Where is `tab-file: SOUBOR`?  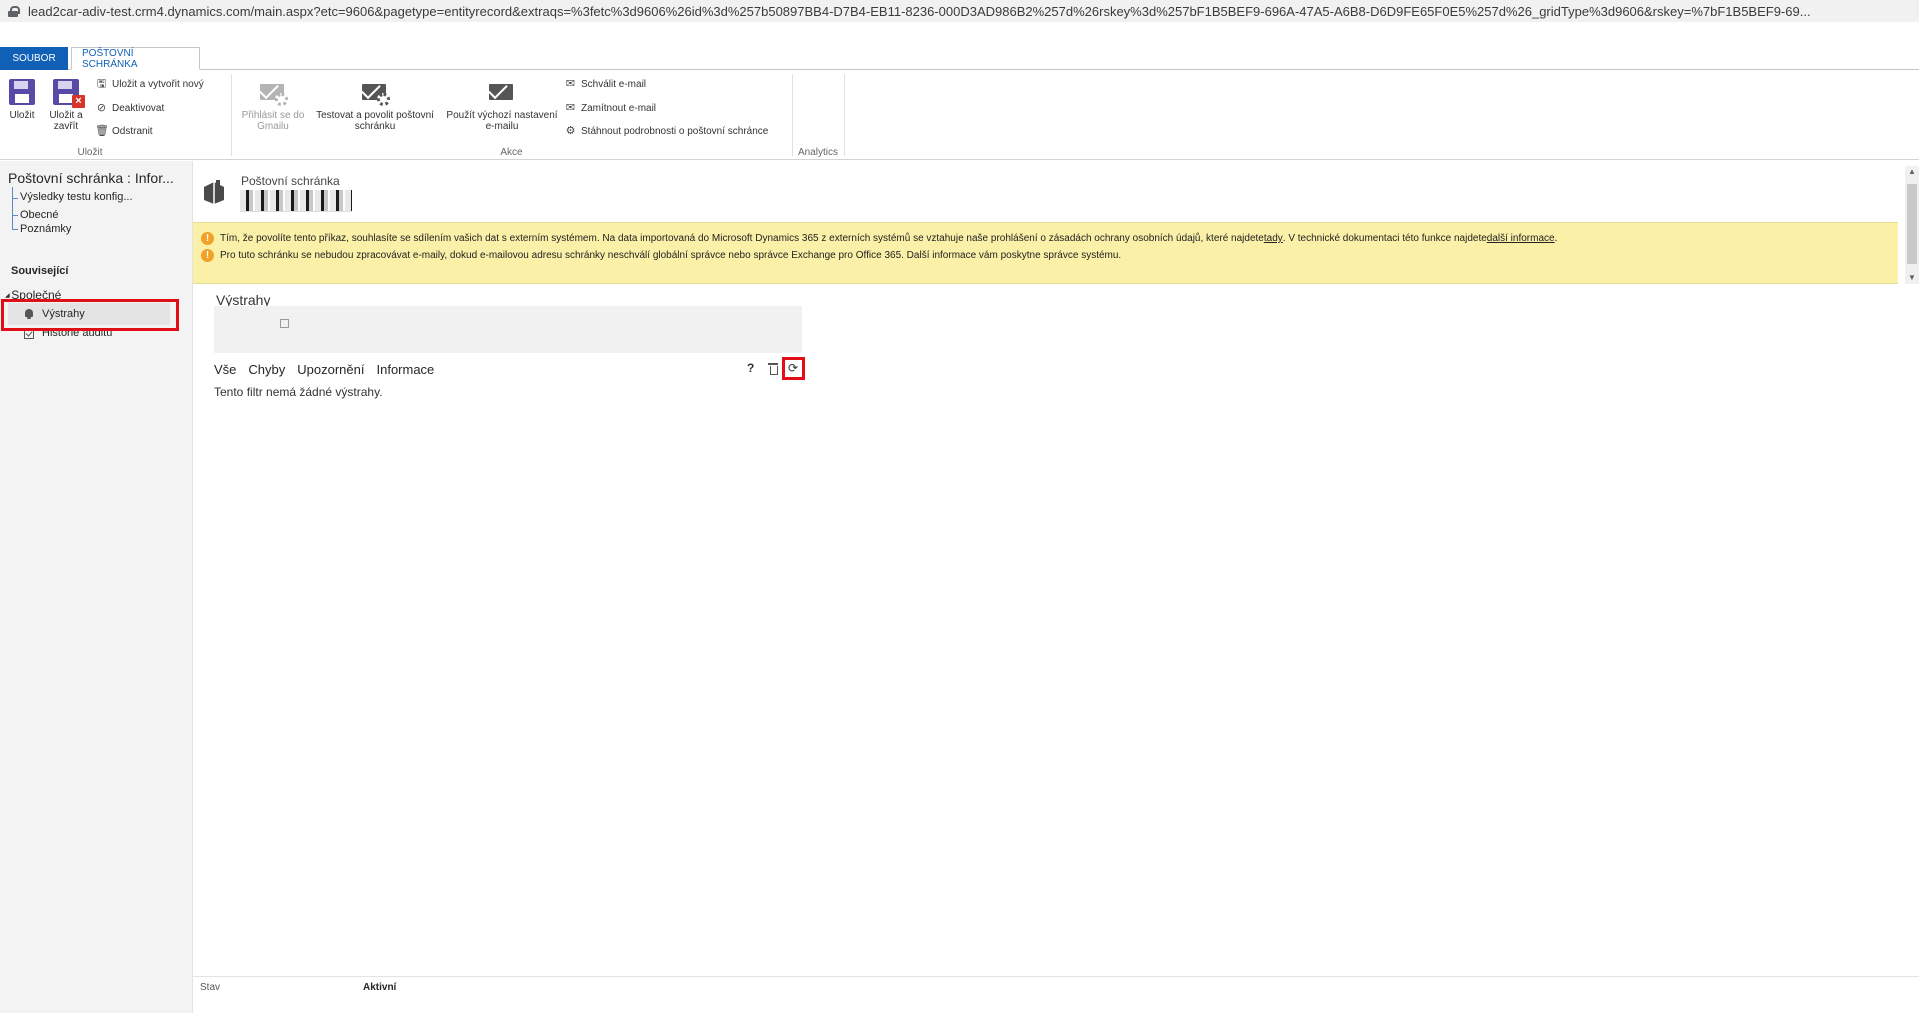
tab-file: SOUBOR is located at coordinates (34, 58).